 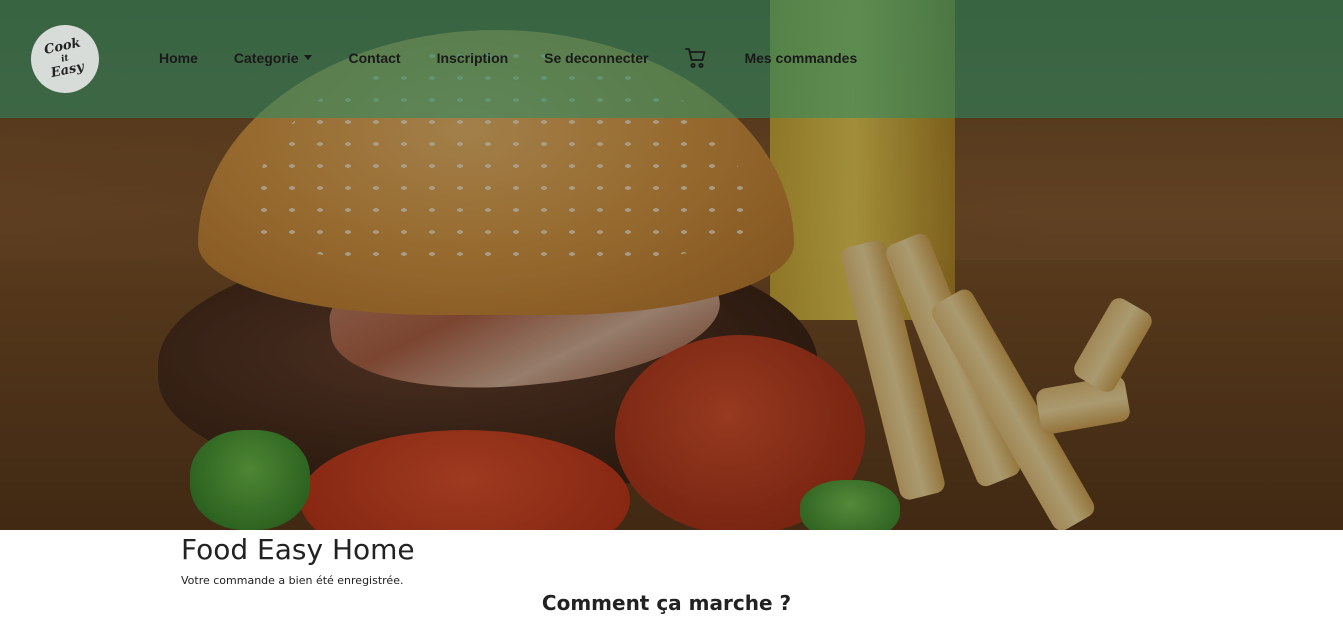 I want to click on nav-link-inscription: Inscription, so click(x=473, y=58).